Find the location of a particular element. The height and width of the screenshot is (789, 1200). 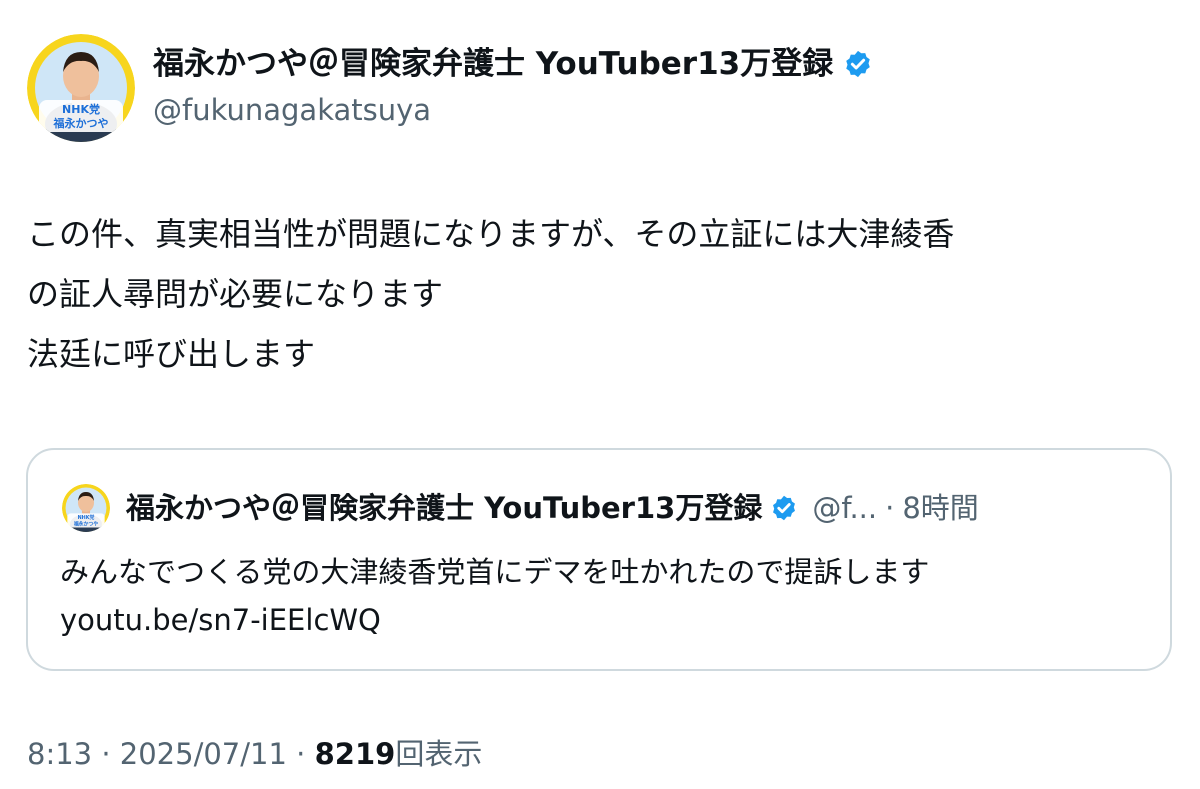

author-handle: @fukunagakatsuya is located at coordinates (292, 110).